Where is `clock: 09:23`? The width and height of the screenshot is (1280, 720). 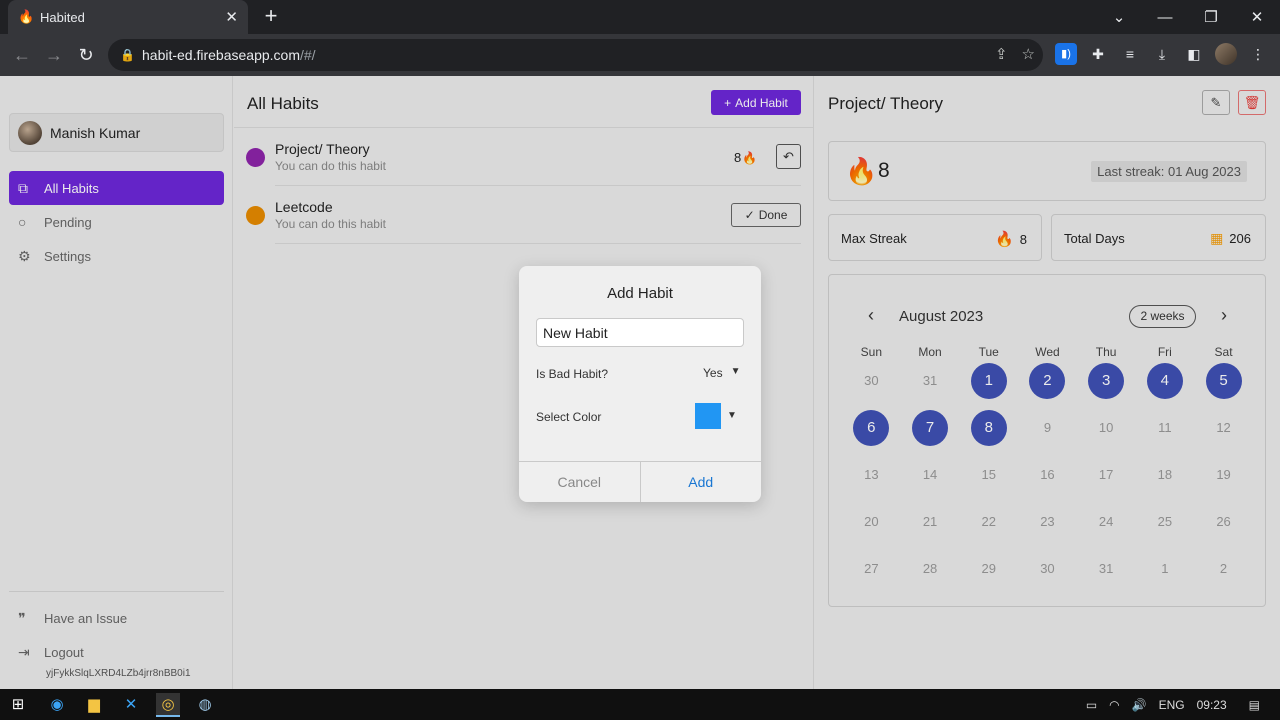
clock: 09:23 is located at coordinates (1212, 705).